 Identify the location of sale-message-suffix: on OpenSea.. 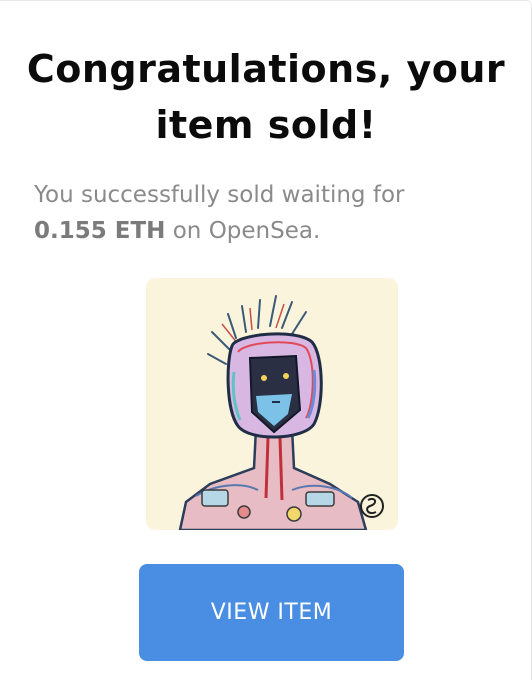
(246, 231).